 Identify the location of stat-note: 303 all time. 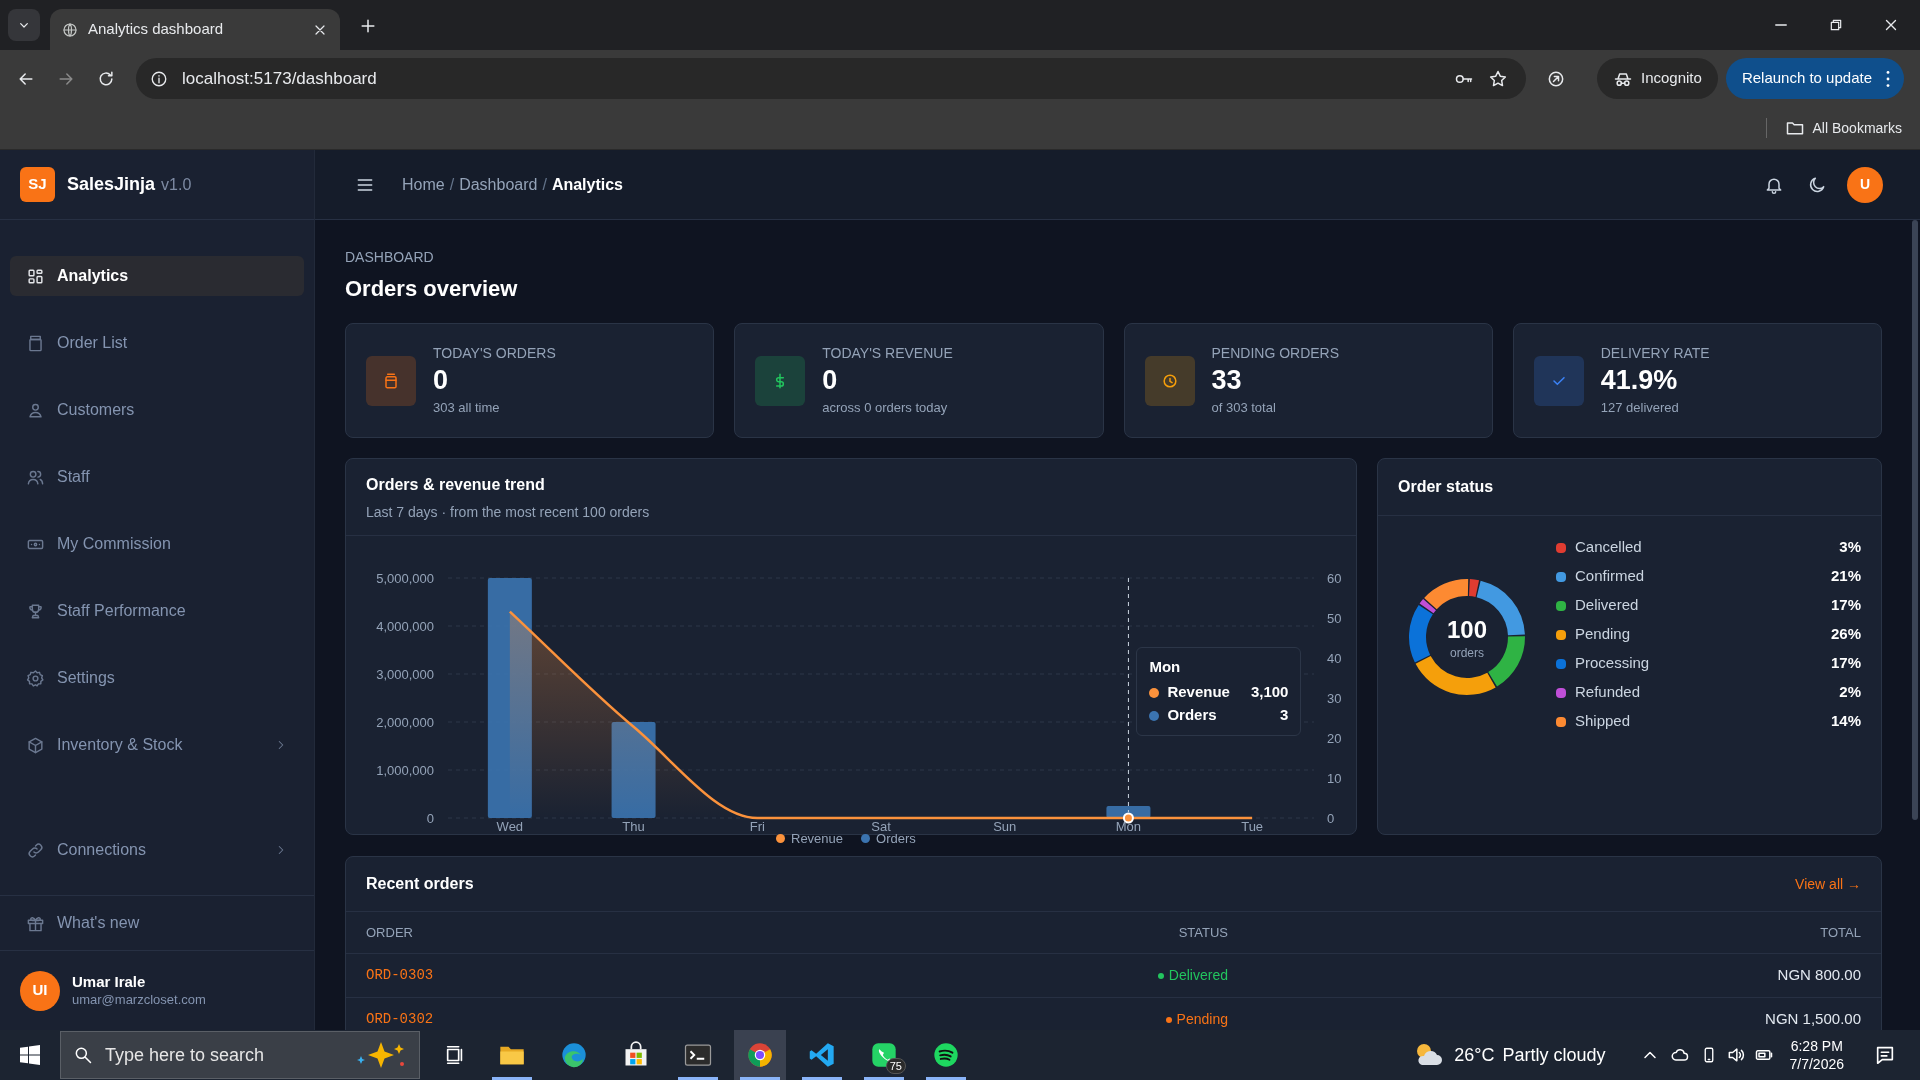
(467, 408).